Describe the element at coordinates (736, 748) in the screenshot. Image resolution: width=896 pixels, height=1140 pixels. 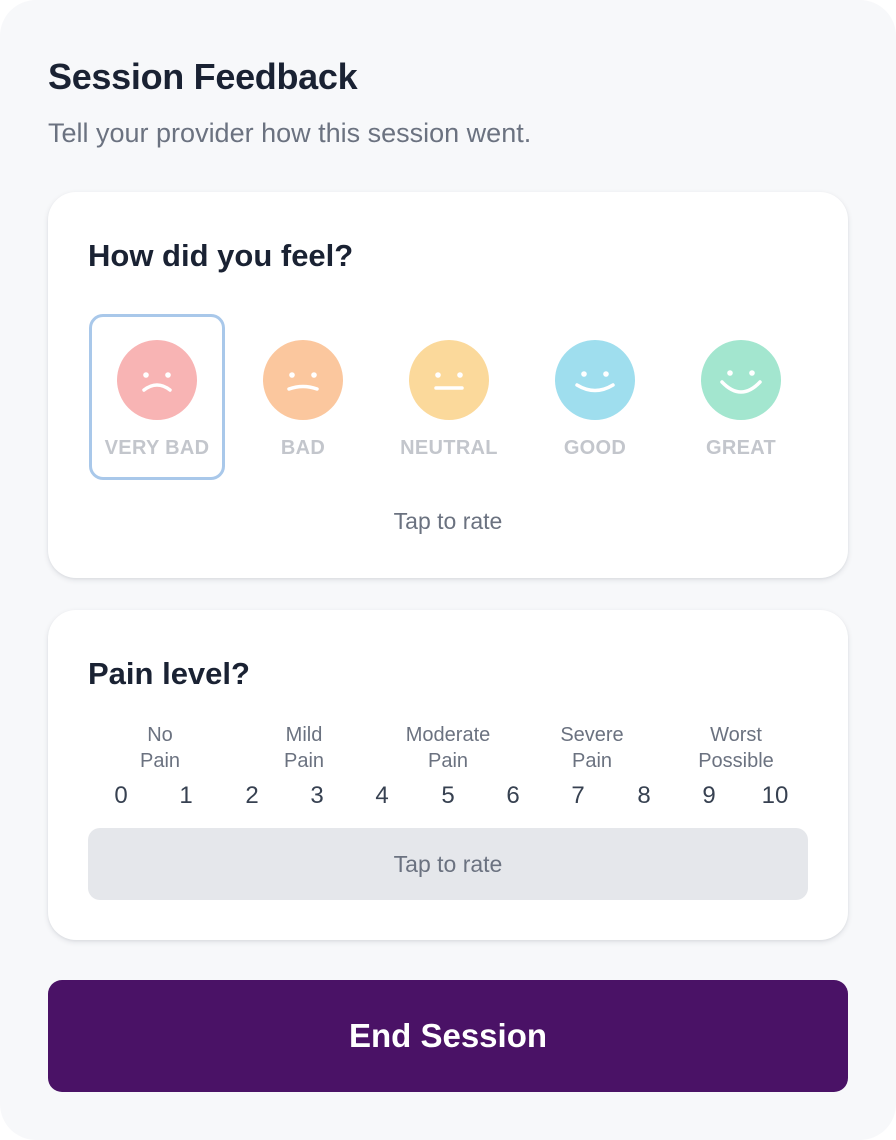
I see `pain-label-worst: Worst Possible` at that location.